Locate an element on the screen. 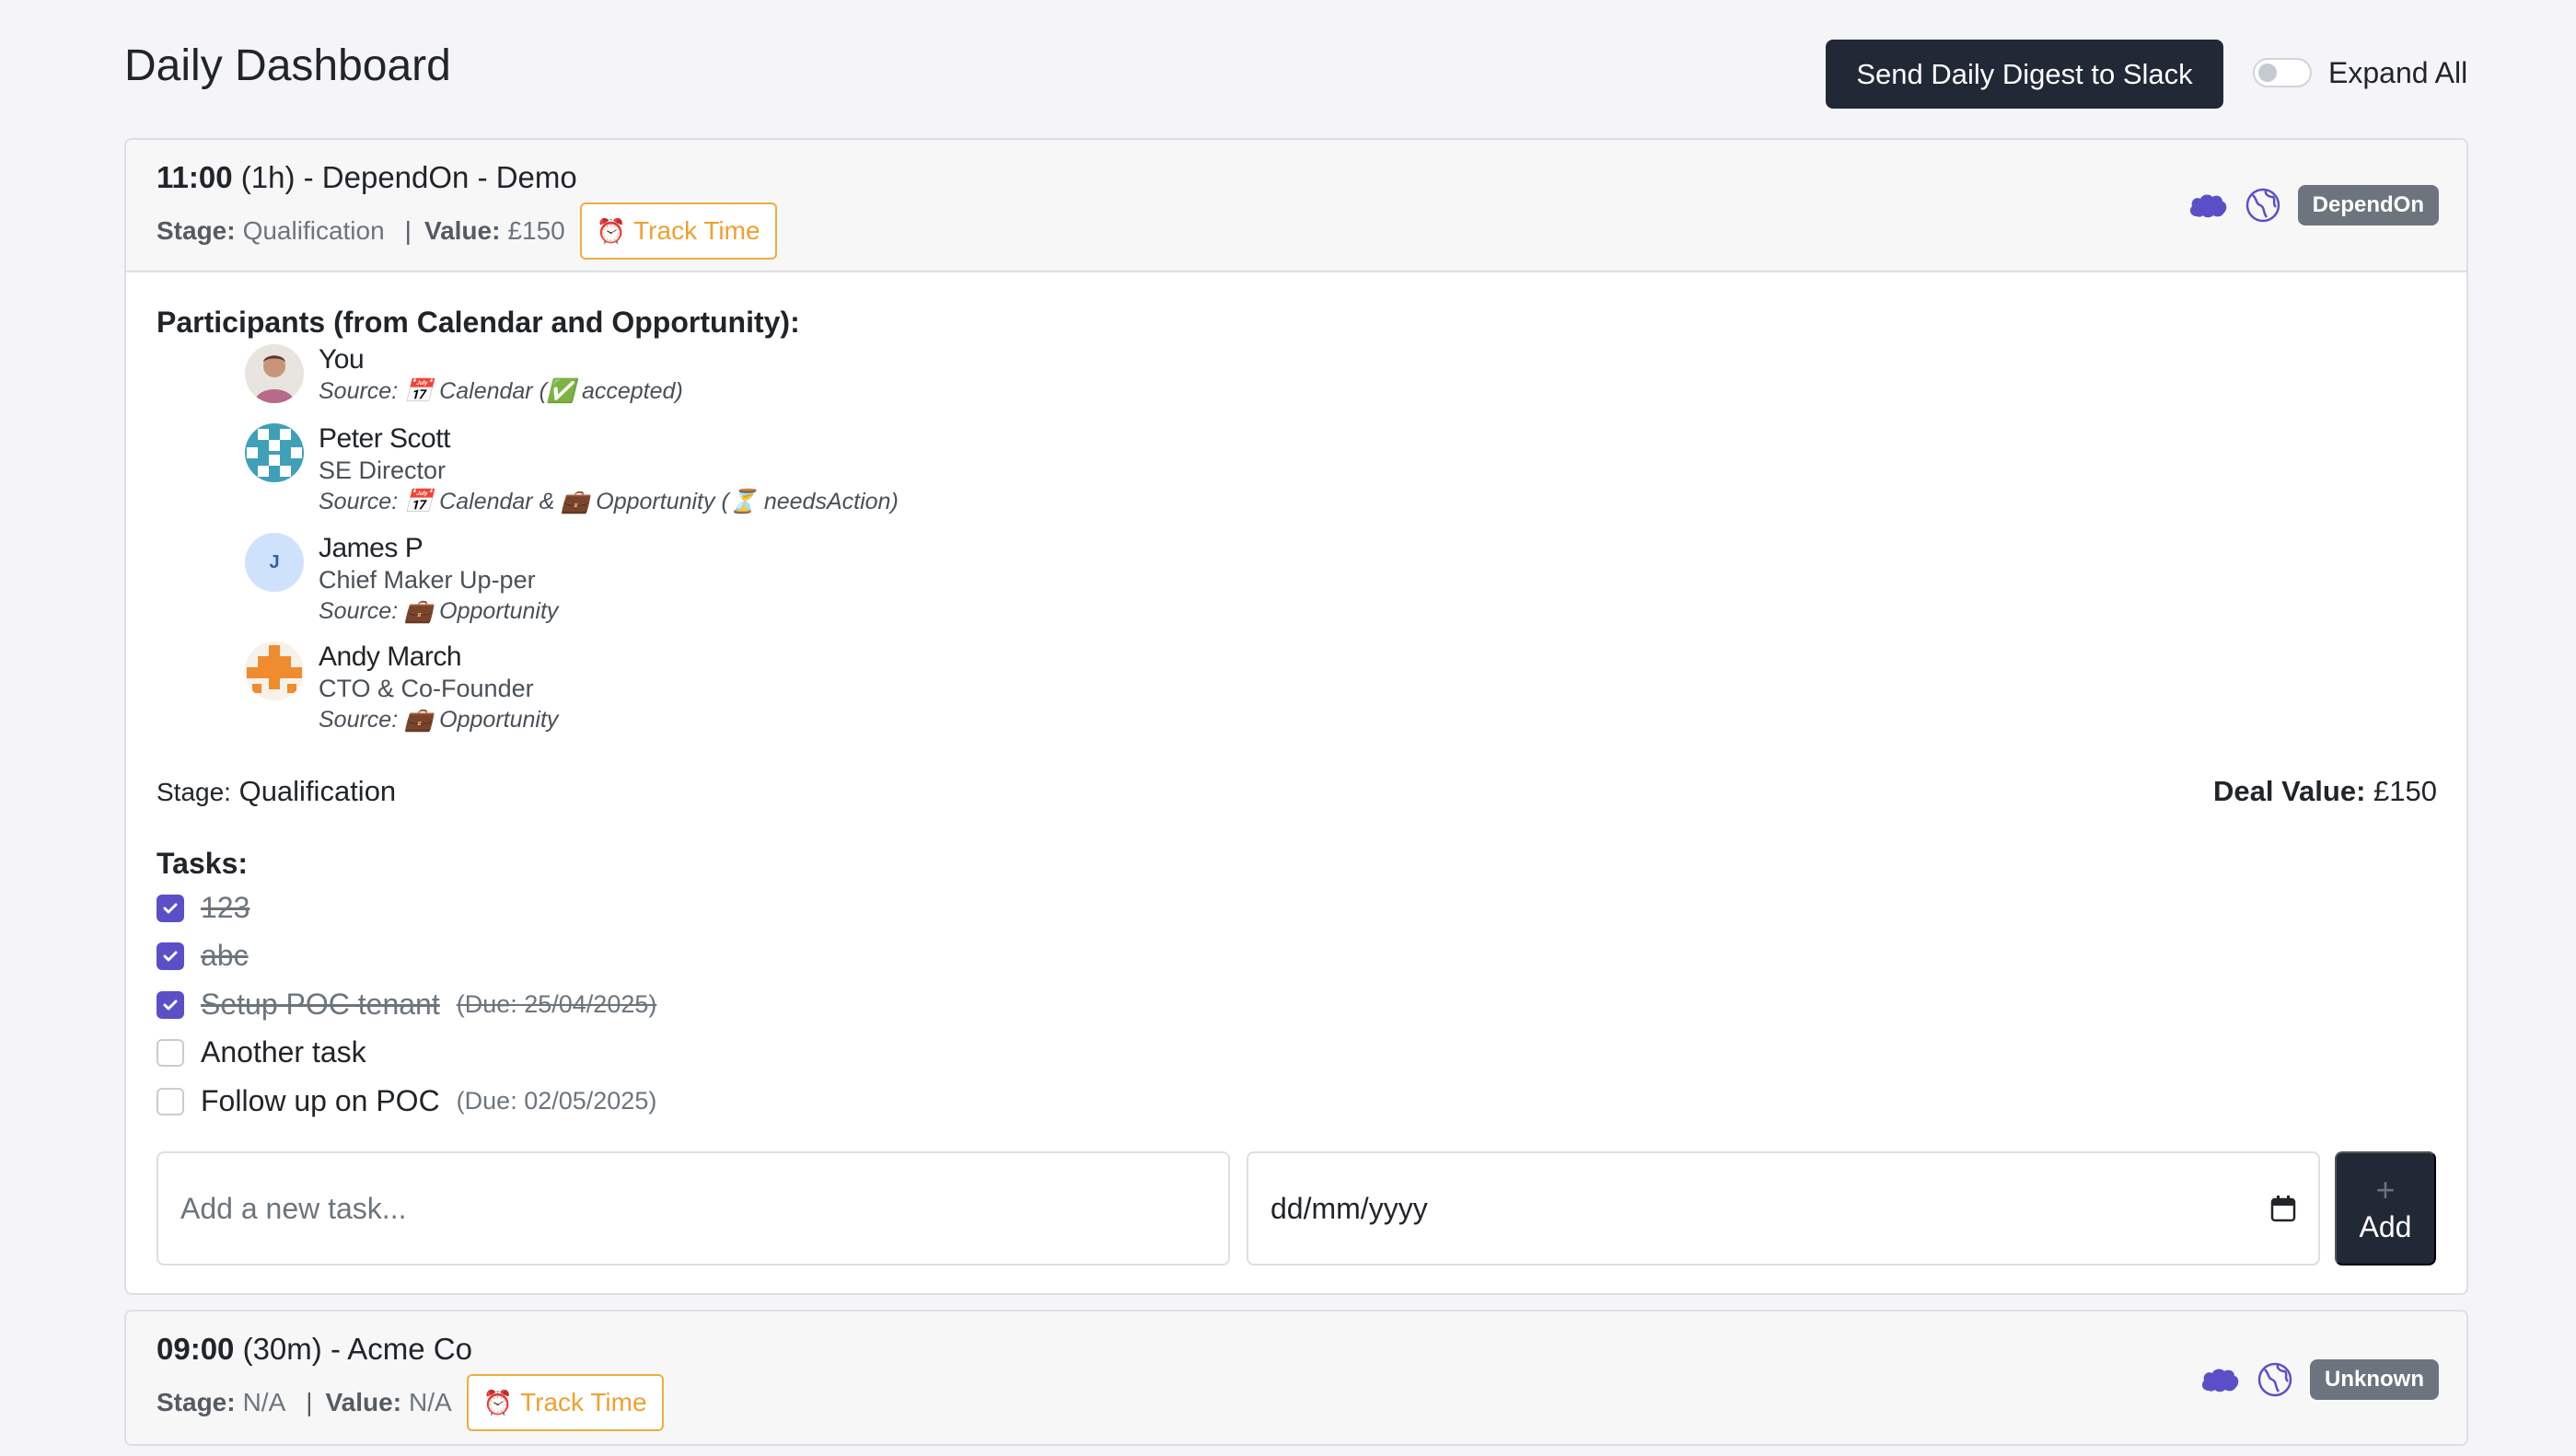 This screenshot has height=1456, width=2576. new-task-input is located at coordinates (693, 1208).